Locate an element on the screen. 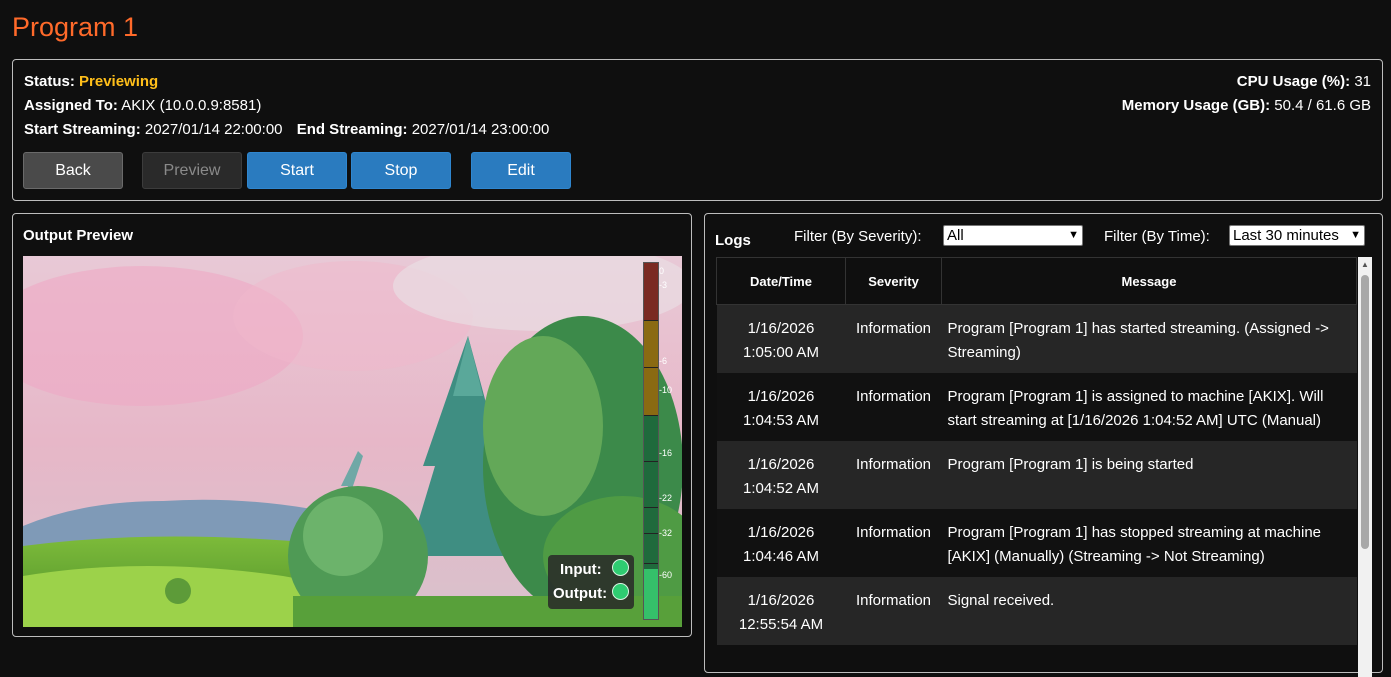 This screenshot has height=677, width=1391. meter-tick: -10 is located at coordinates (666, 390).